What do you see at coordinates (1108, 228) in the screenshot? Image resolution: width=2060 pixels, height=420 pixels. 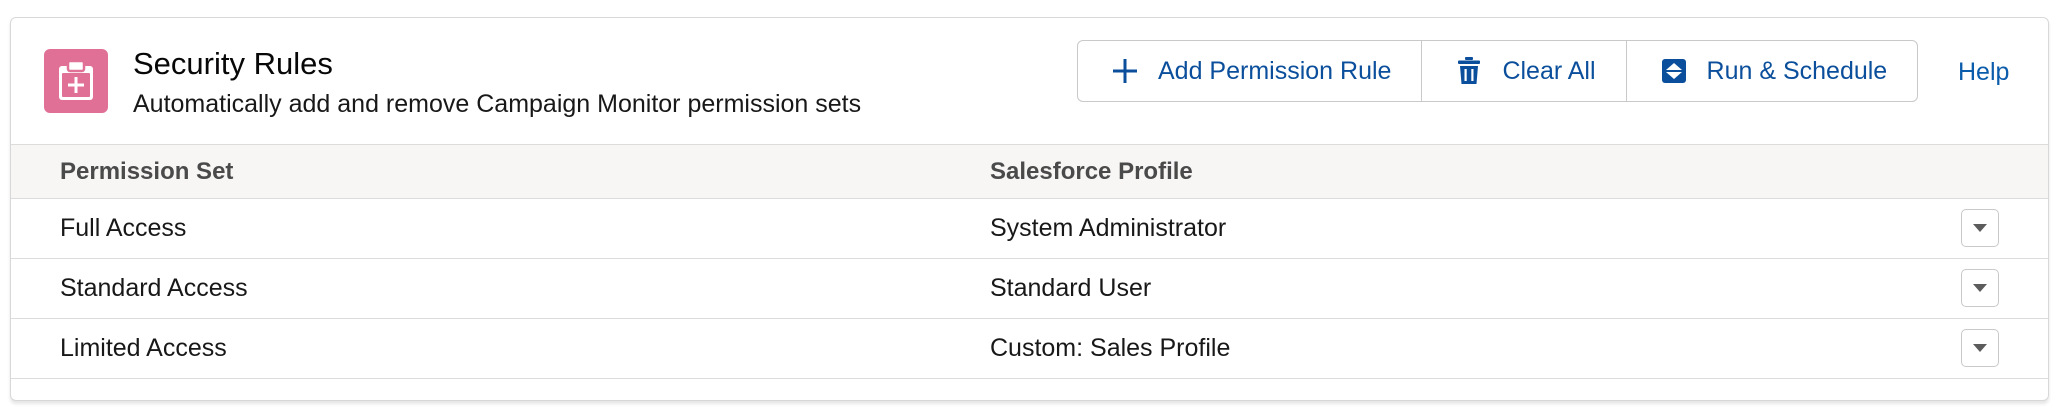 I see `profile-cell: System Administrator` at bounding box center [1108, 228].